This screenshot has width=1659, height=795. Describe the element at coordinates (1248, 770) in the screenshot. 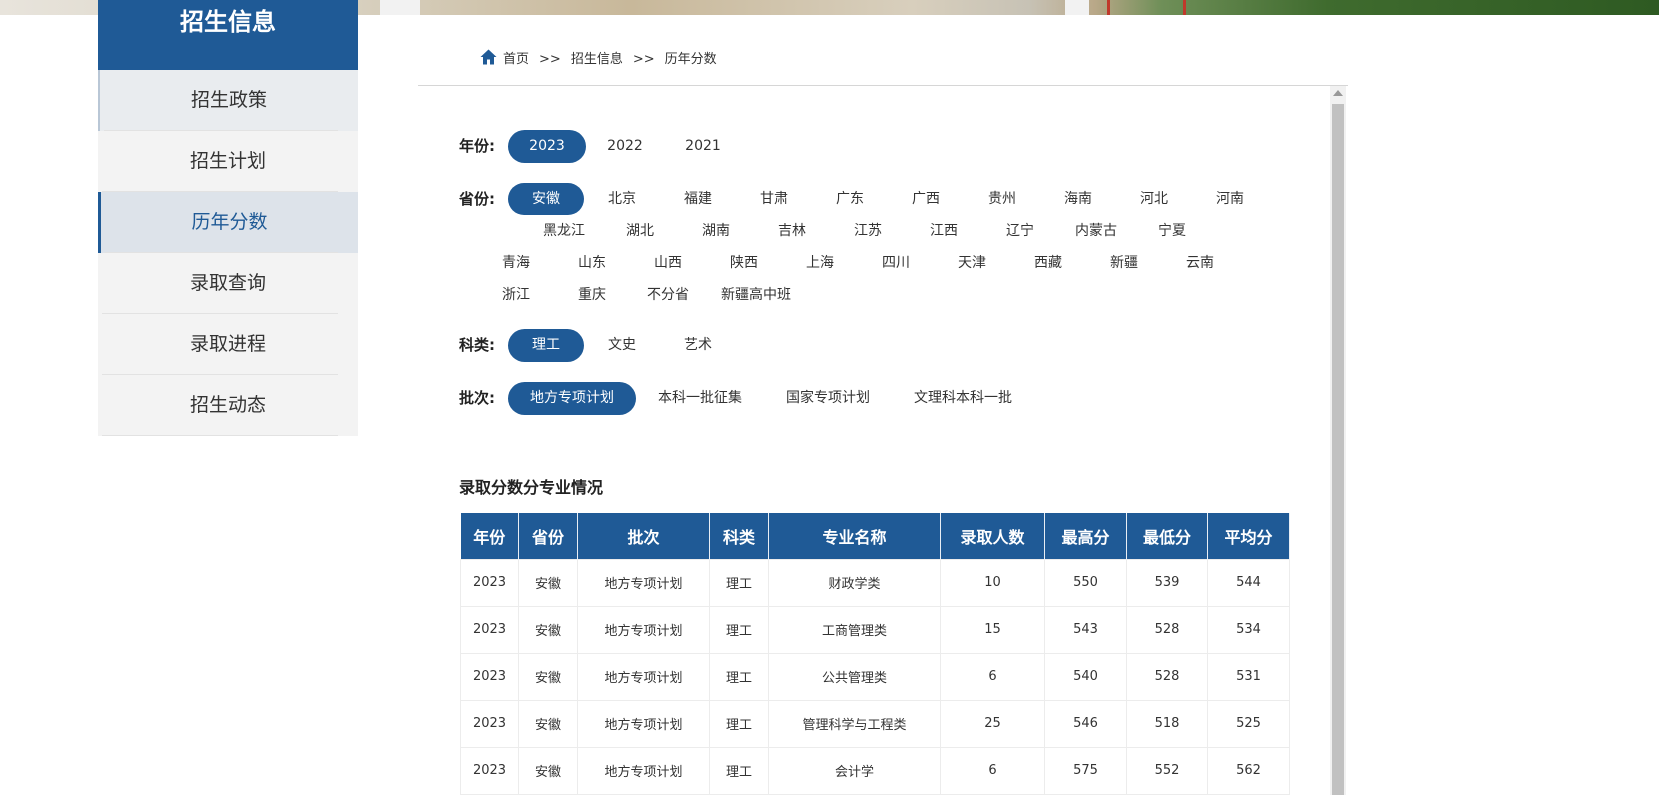

I see `table-cell: 562` at that location.